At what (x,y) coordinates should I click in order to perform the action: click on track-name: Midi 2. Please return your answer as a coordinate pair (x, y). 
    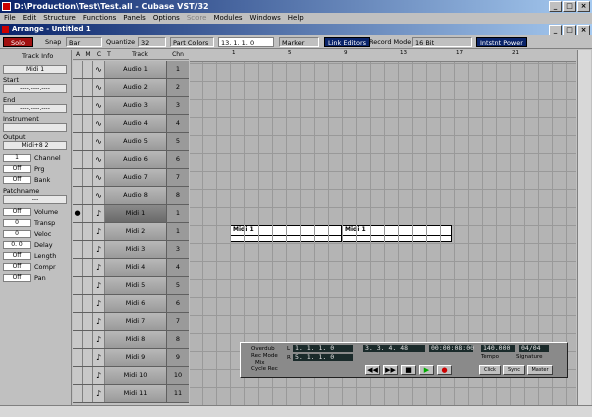
    Looking at the image, I should click on (136, 231).